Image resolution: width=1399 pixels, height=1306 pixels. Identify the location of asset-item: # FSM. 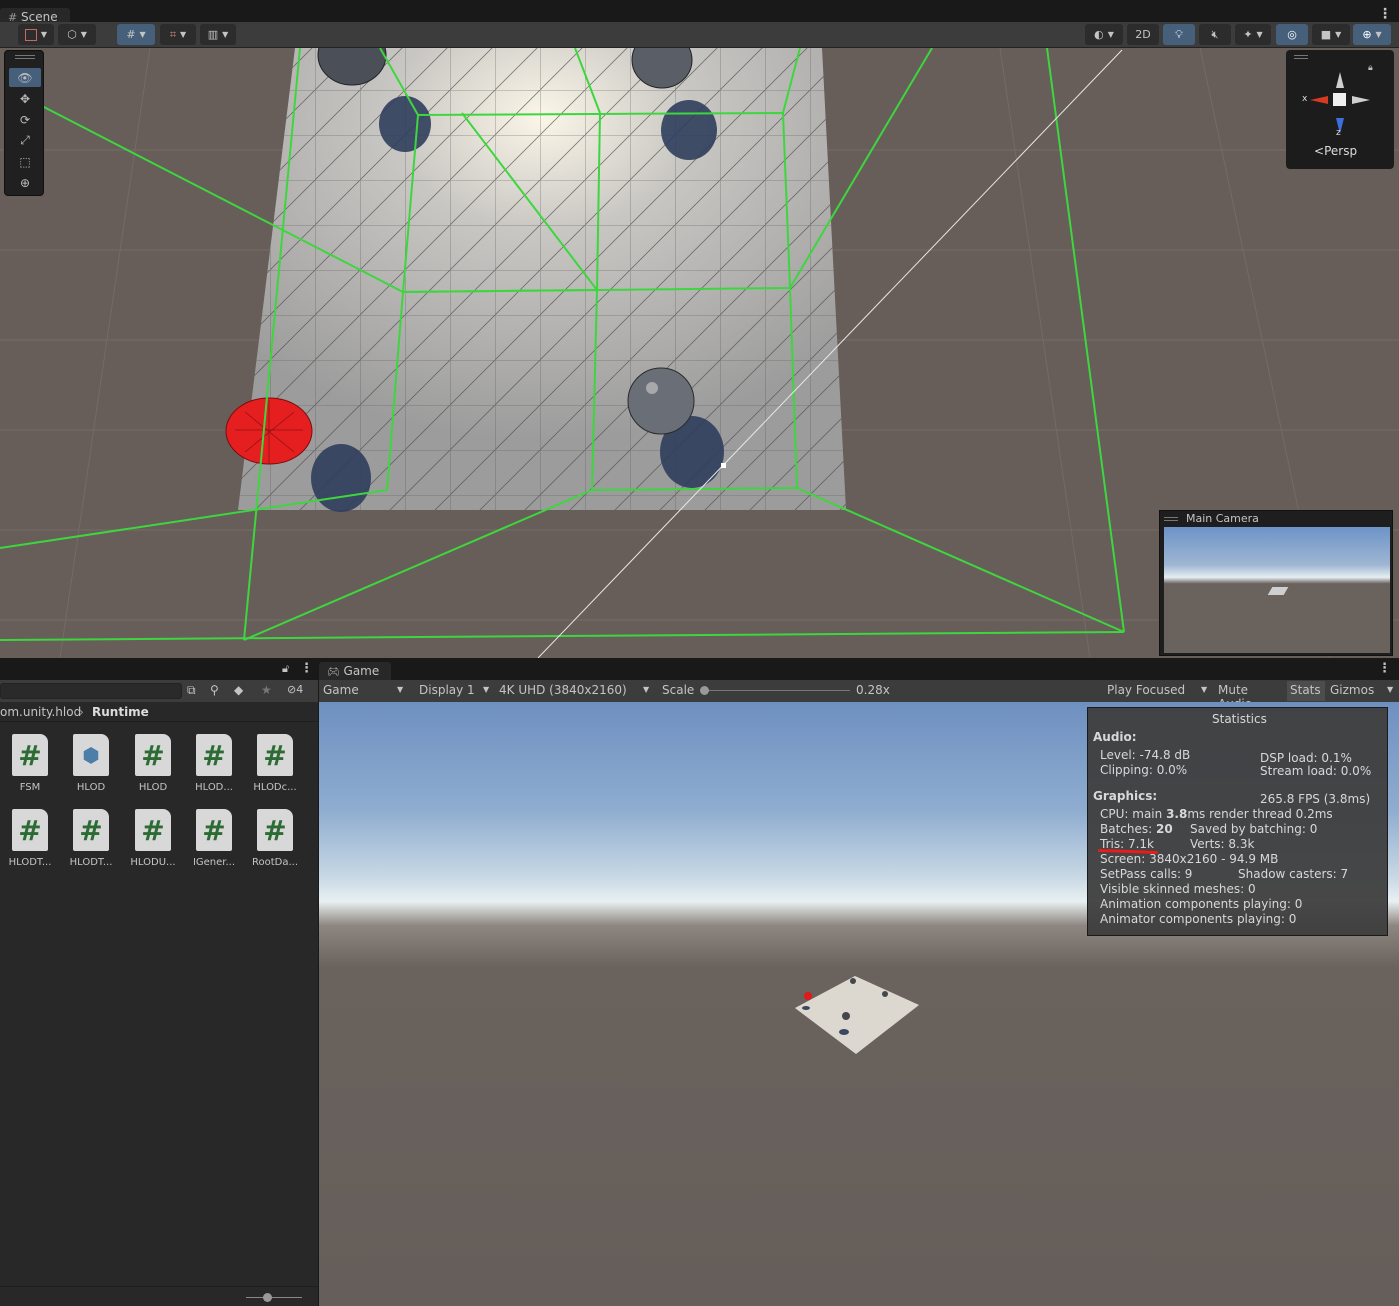
(30, 769).